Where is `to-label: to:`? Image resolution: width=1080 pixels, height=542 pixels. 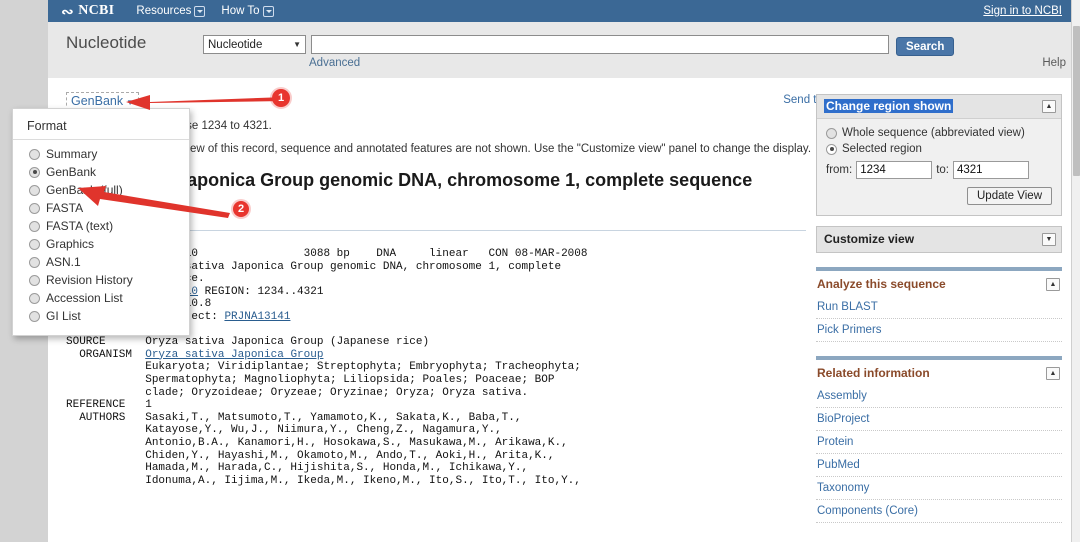 to-label: to: is located at coordinates (942, 170).